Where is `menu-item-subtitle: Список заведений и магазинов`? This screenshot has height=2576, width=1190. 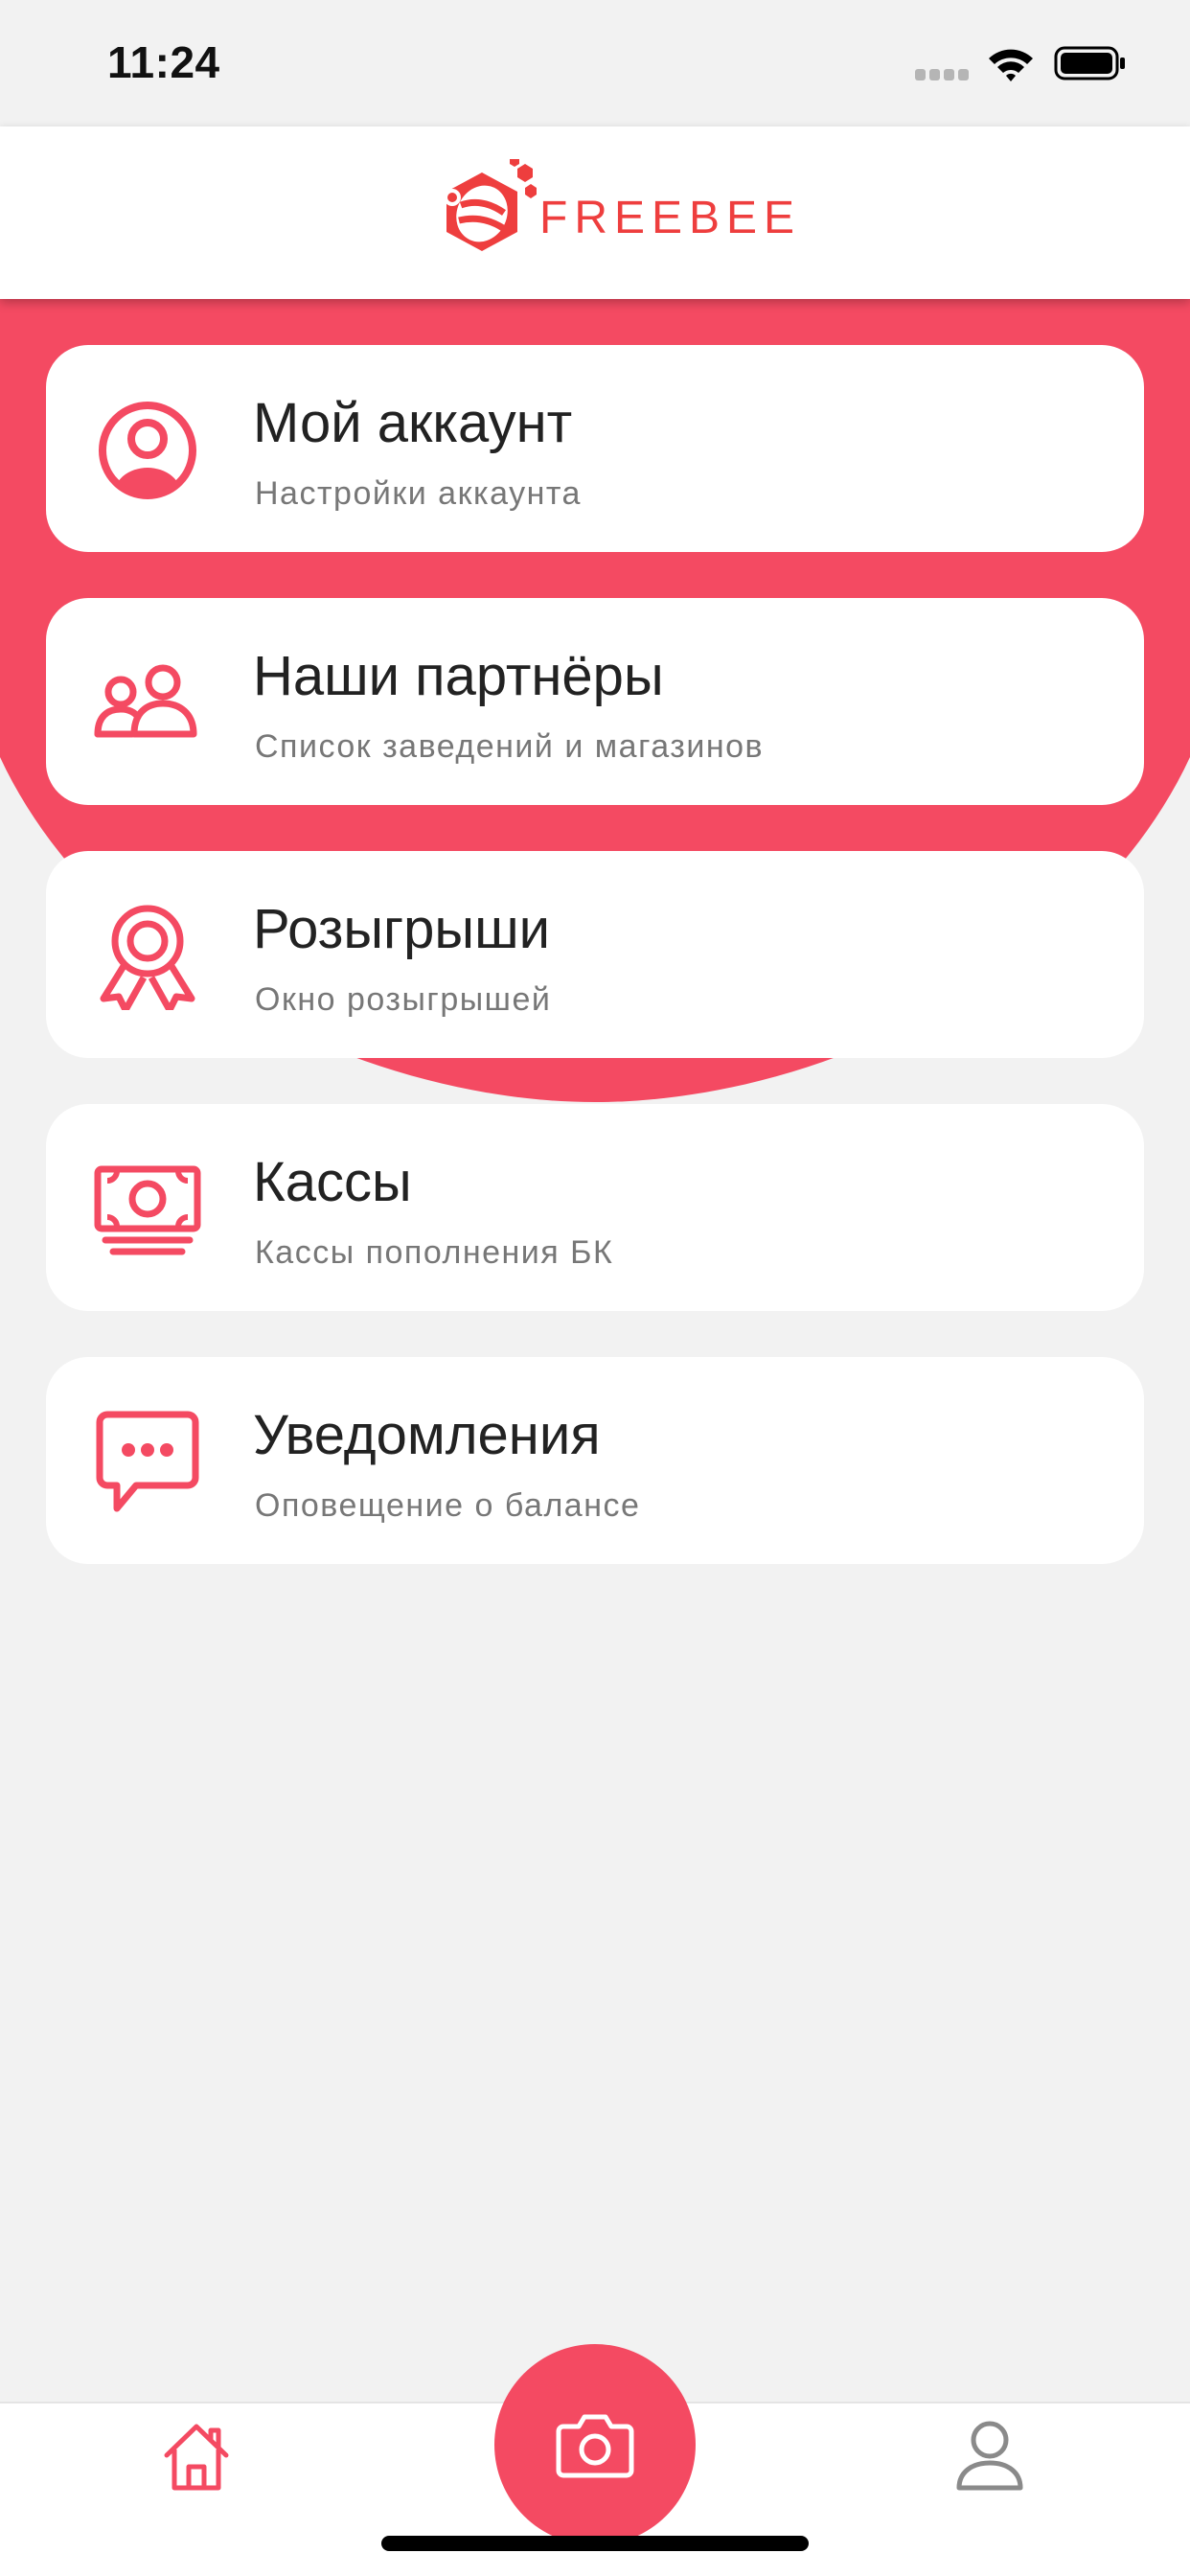
menu-item-subtitle: Список заведений и магазинов is located at coordinates (510, 746).